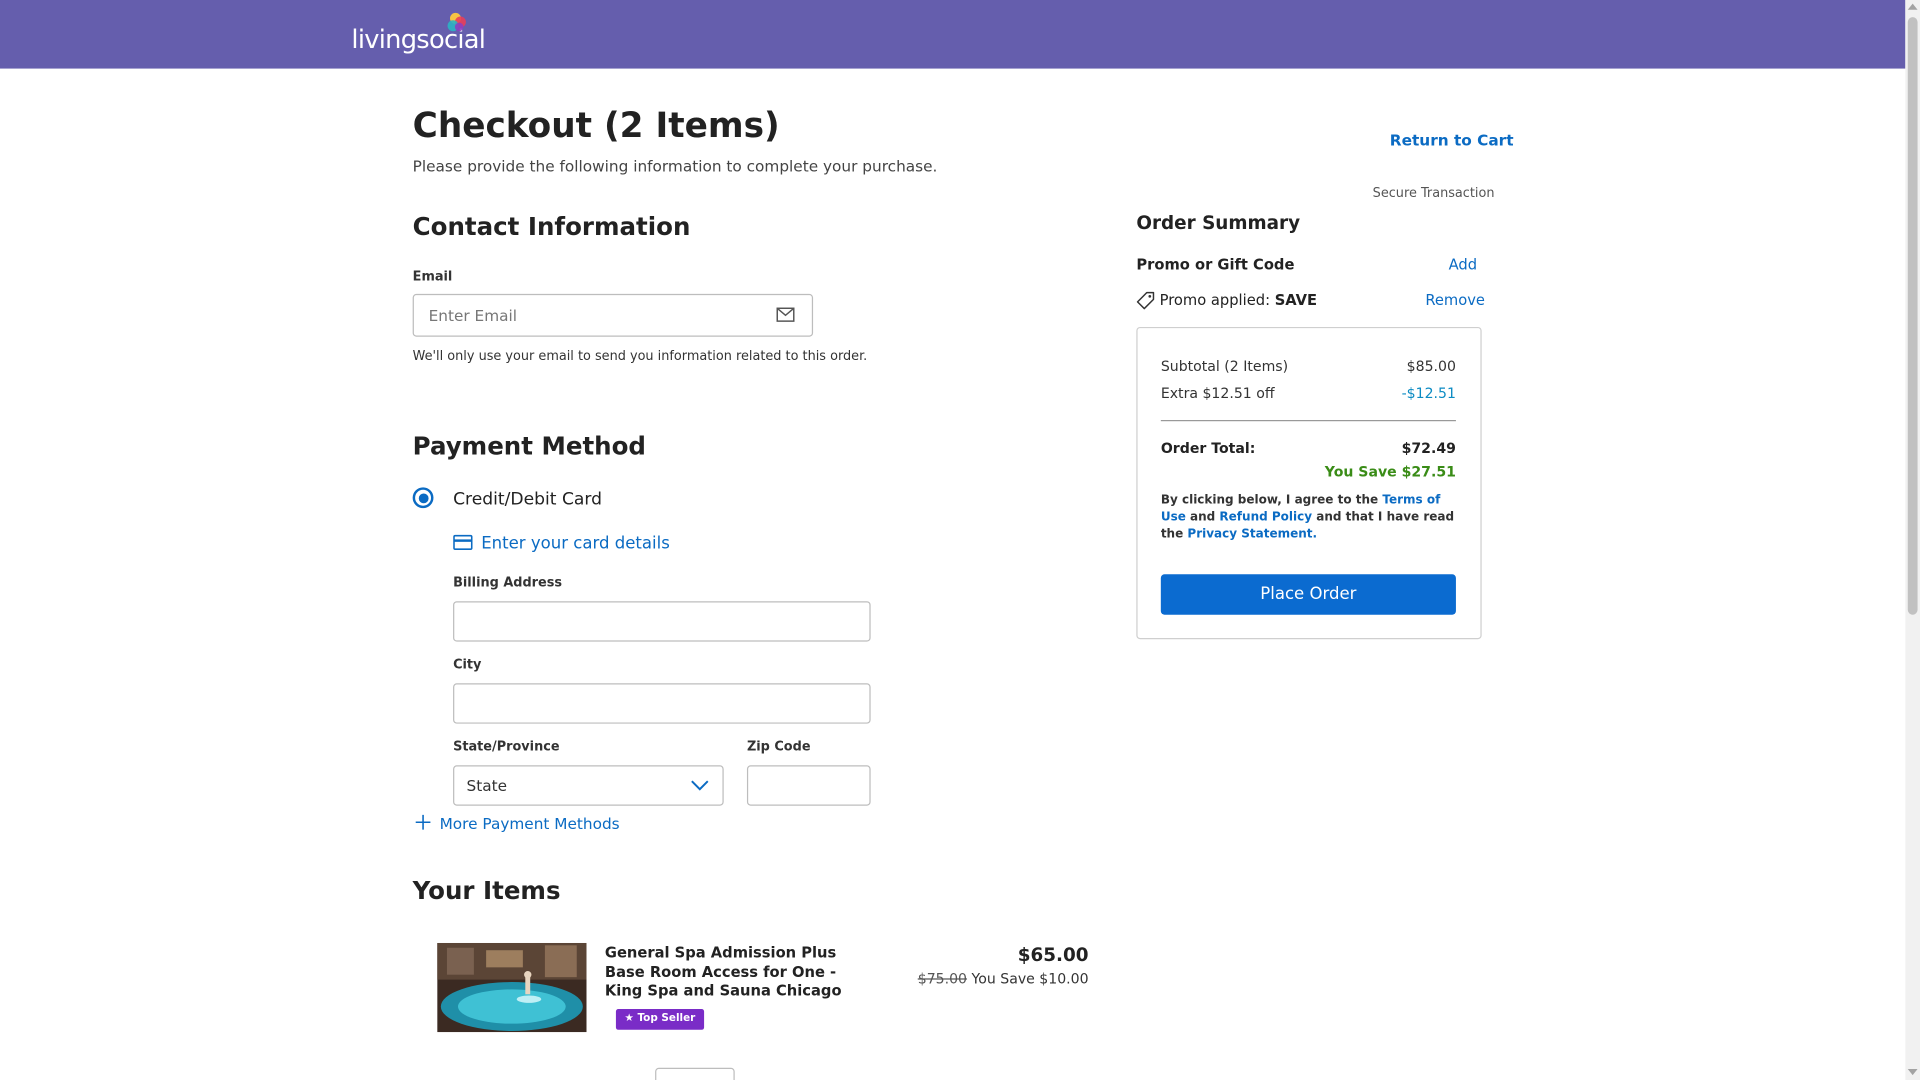 The width and height of the screenshot is (1920, 1080). I want to click on item-price-details: $75.00 You Save $10.00, so click(1003, 978).